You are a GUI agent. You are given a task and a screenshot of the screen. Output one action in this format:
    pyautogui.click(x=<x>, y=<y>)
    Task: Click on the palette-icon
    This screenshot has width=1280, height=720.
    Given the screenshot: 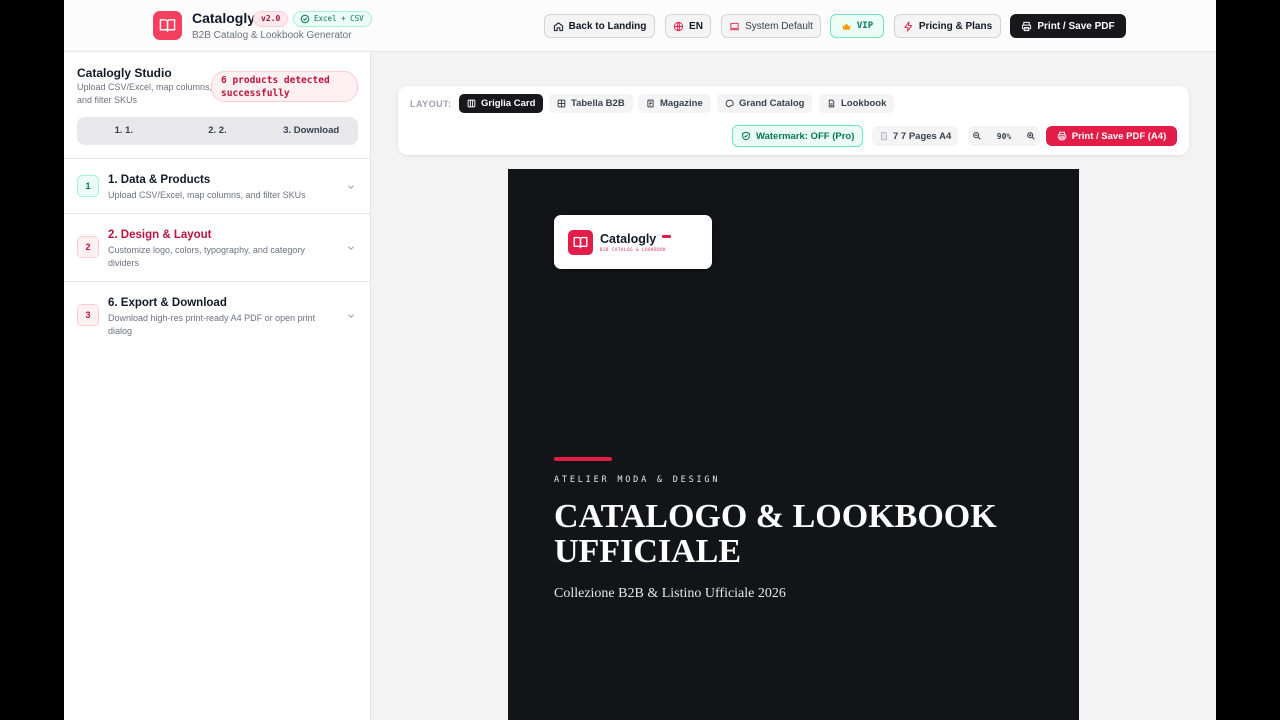 What is the action you would take?
    pyautogui.click(x=729, y=103)
    